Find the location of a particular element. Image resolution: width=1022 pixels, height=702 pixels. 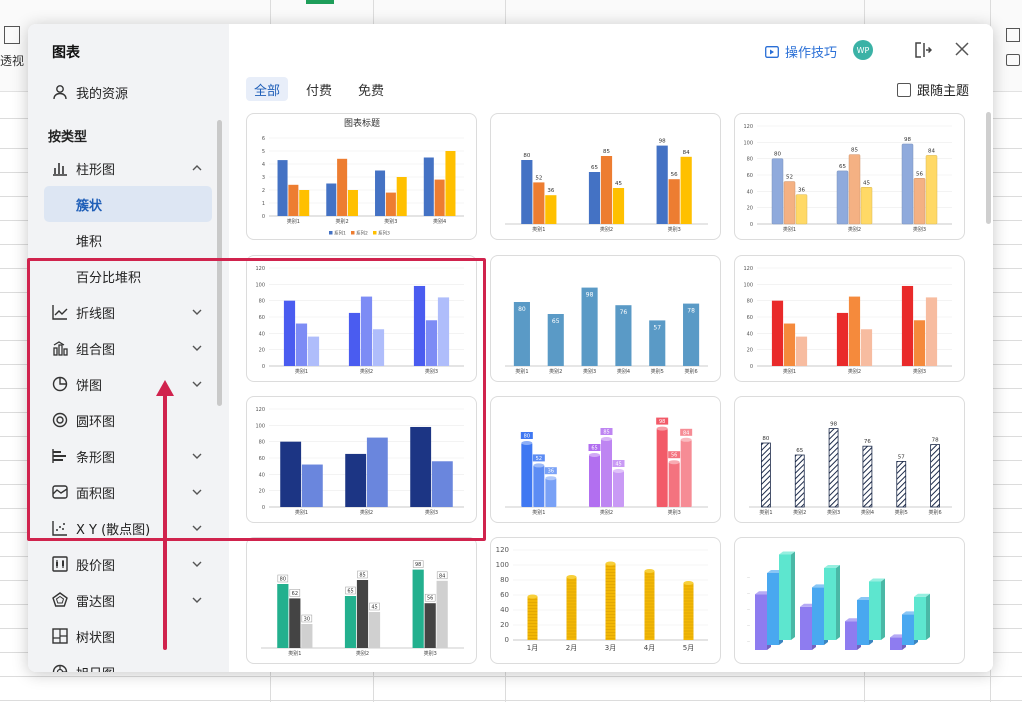

data-label: 65 is located at coordinates (594, 168).